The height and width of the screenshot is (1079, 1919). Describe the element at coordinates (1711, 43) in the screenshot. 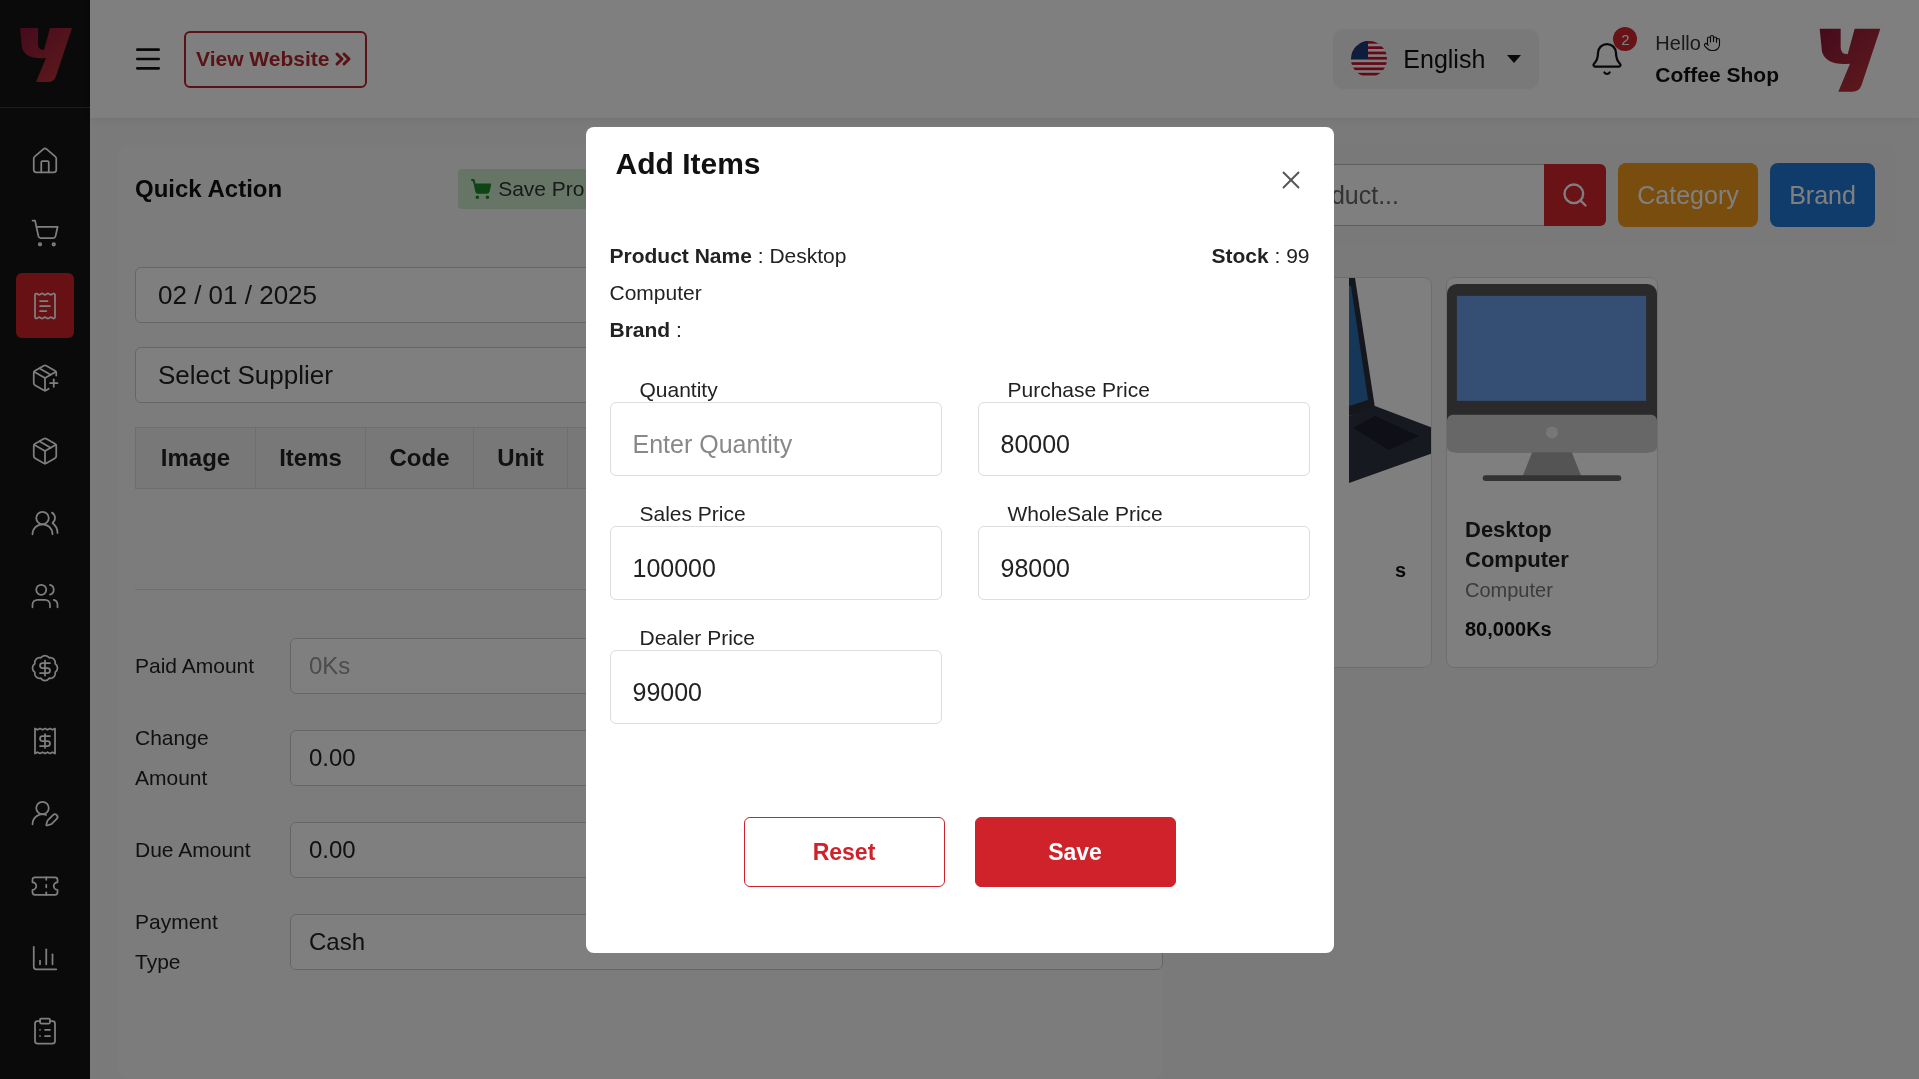

I see `hand-icon` at that location.